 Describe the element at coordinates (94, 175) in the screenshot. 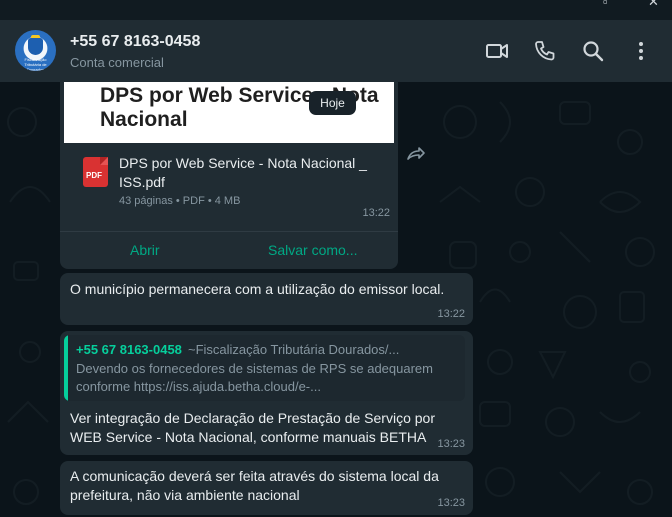

I see `pdf-label: PDF` at that location.